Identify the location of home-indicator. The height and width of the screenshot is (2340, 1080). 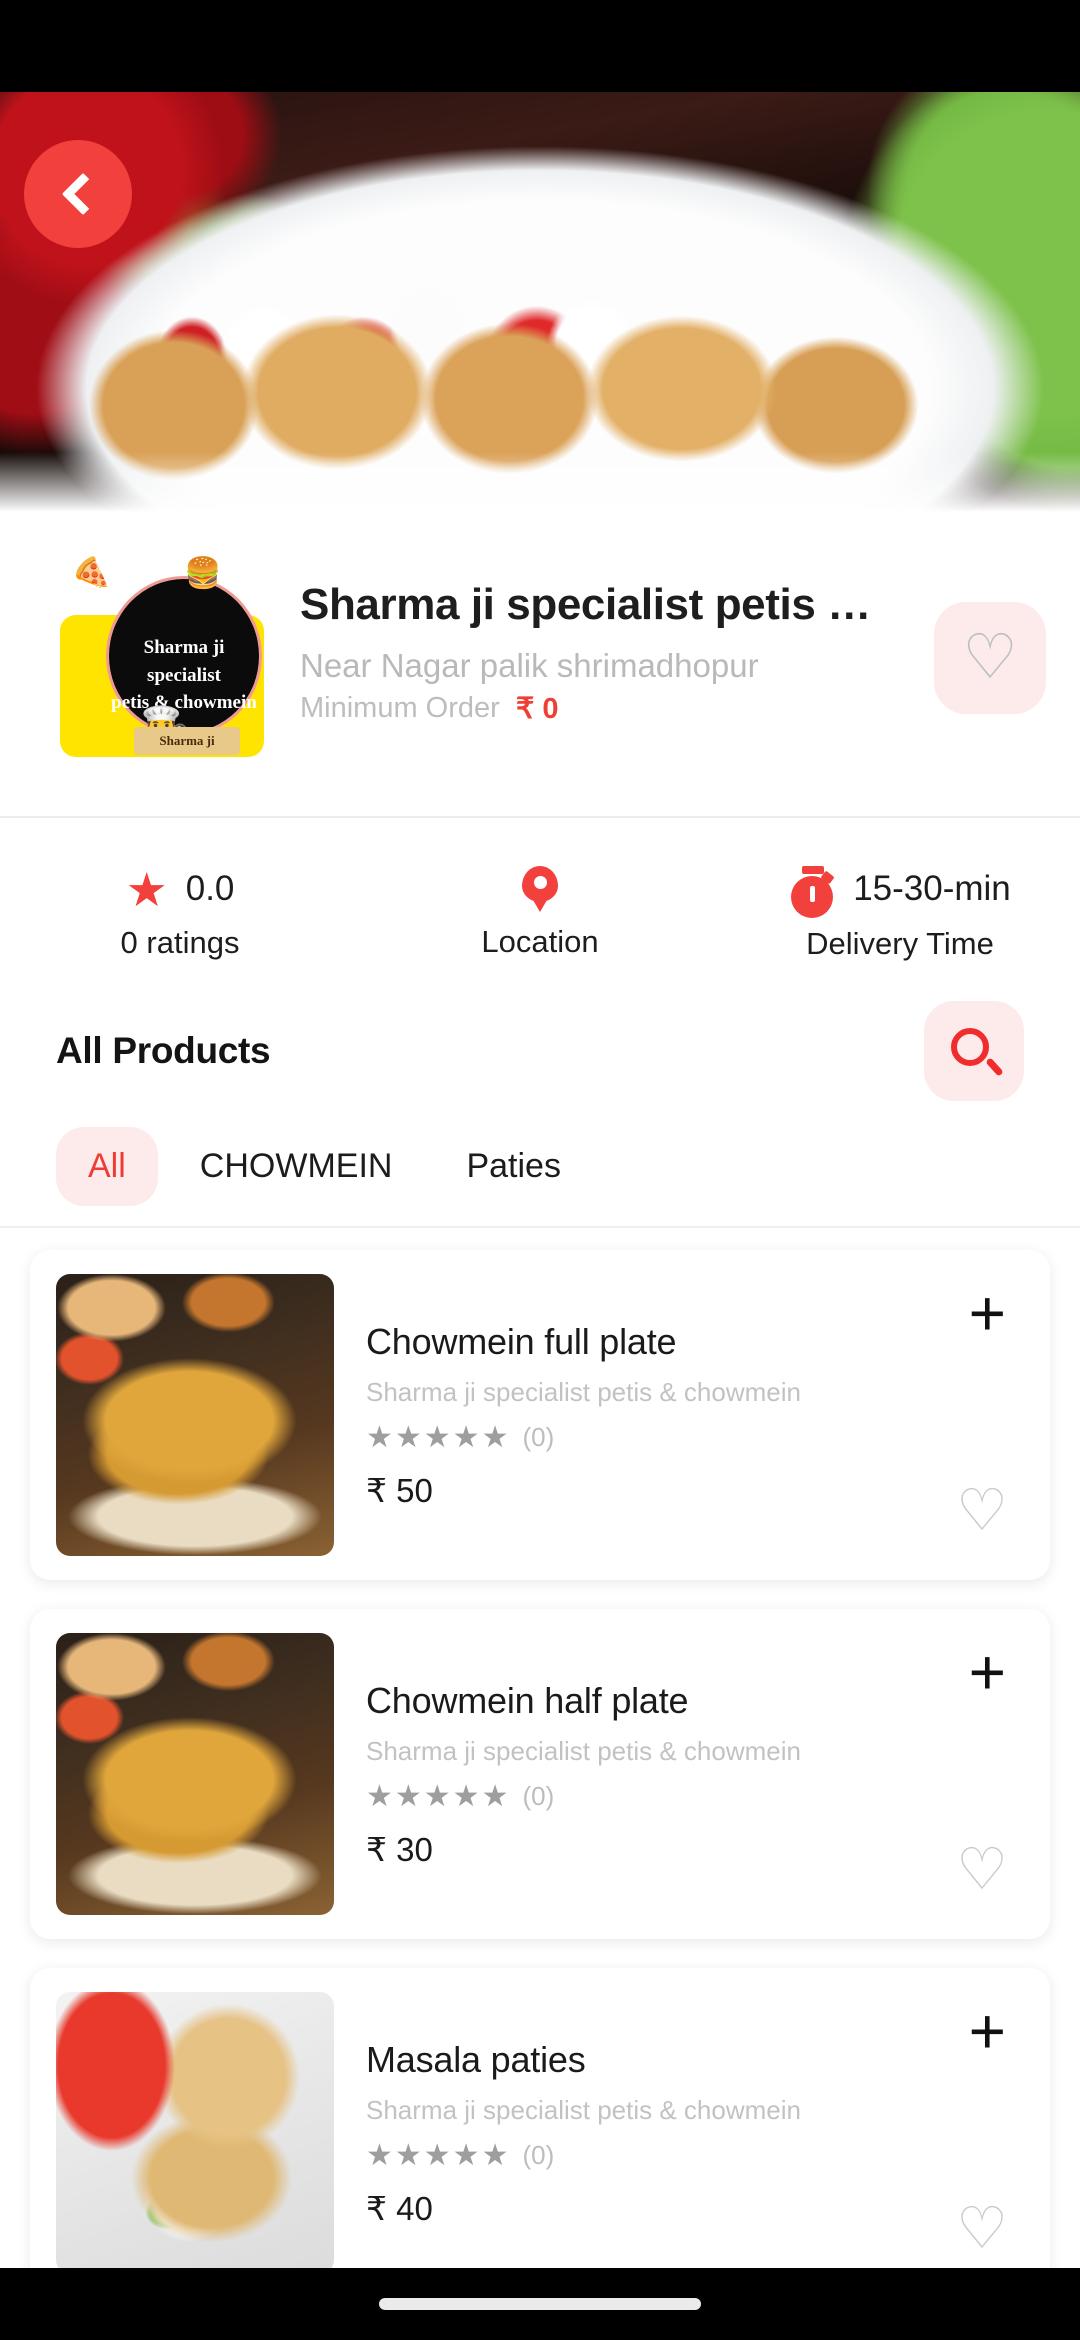
(540, 2304).